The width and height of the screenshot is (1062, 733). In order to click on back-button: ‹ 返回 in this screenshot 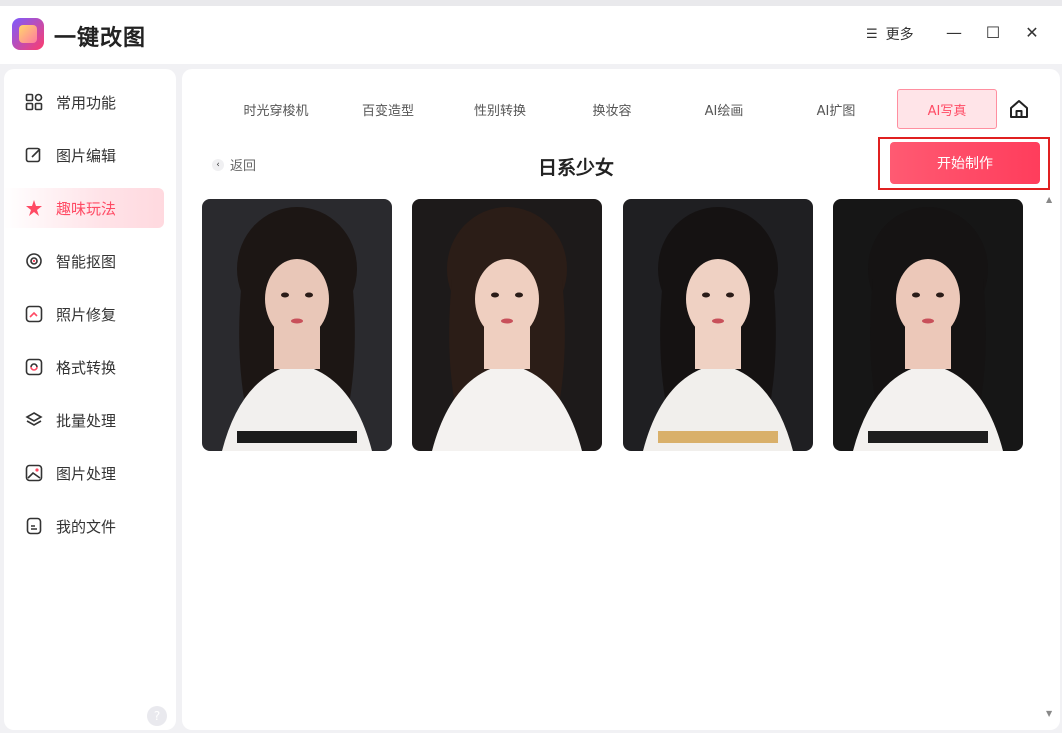, I will do `click(234, 164)`.